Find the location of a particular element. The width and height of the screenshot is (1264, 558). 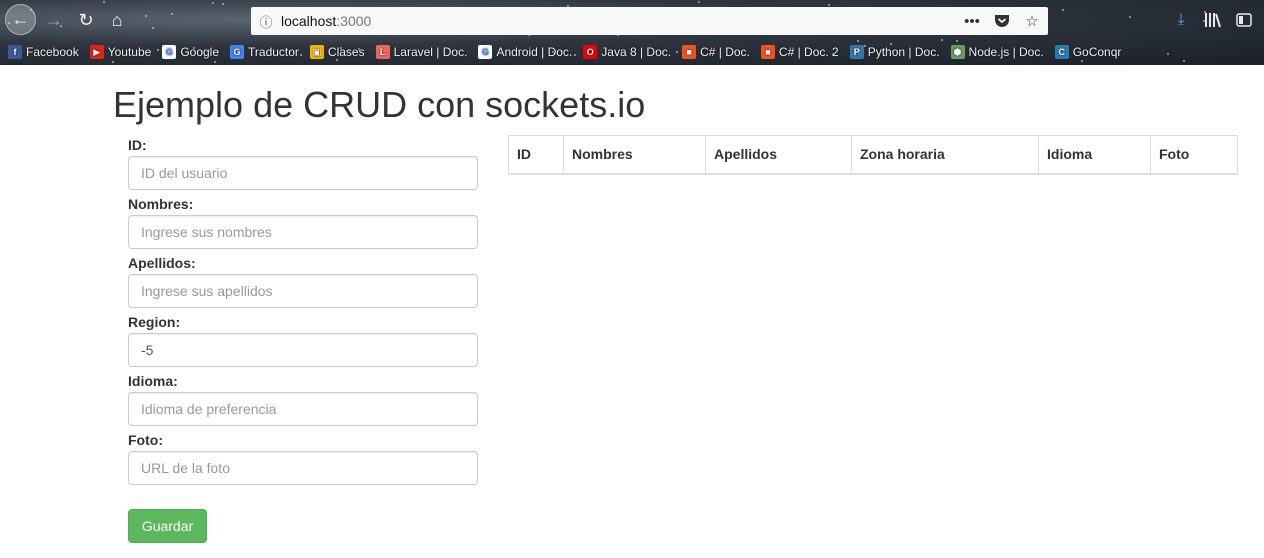

bookmark-item: ■ C# | Doc. is located at coordinates (716, 52).